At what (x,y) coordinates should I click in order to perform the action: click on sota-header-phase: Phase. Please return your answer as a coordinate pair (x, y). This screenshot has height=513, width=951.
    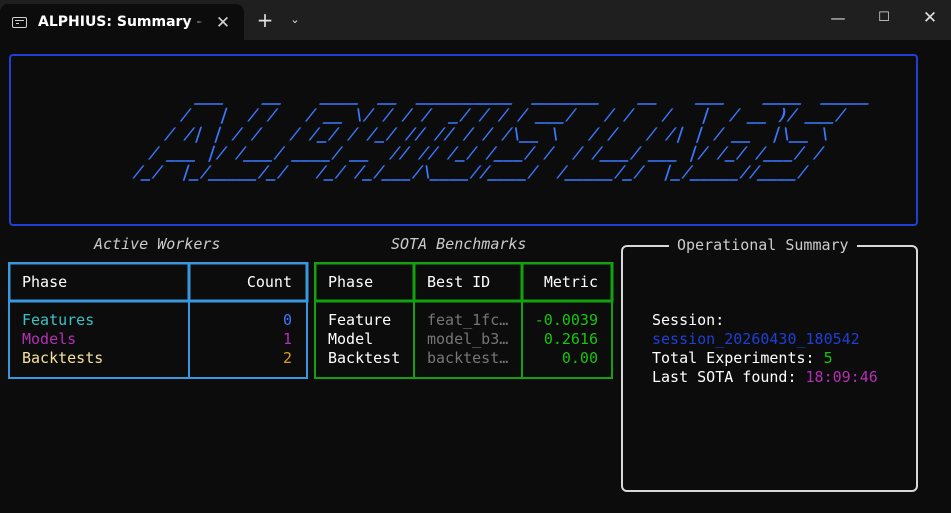
    Looking at the image, I should click on (351, 282).